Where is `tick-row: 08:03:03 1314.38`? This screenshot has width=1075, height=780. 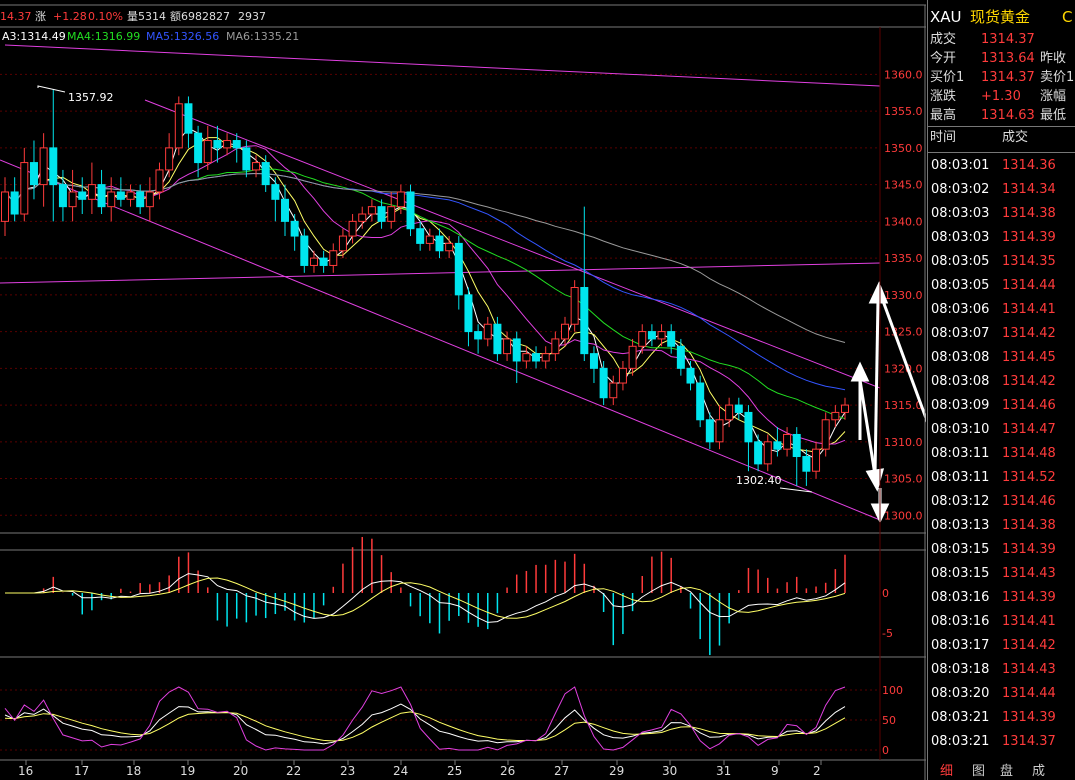 tick-row: 08:03:03 1314.38 is located at coordinates (1001, 214).